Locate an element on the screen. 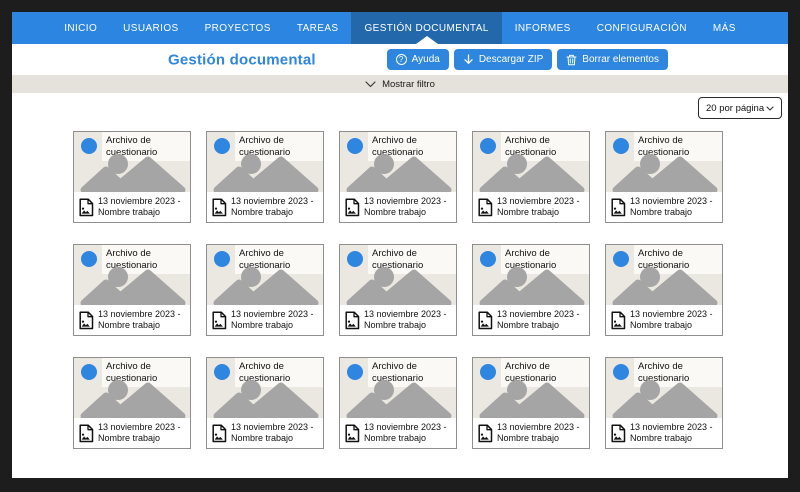  nav-item-gestion-documental: GESTIÓN DOCUMENTAL is located at coordinates (426, 28).